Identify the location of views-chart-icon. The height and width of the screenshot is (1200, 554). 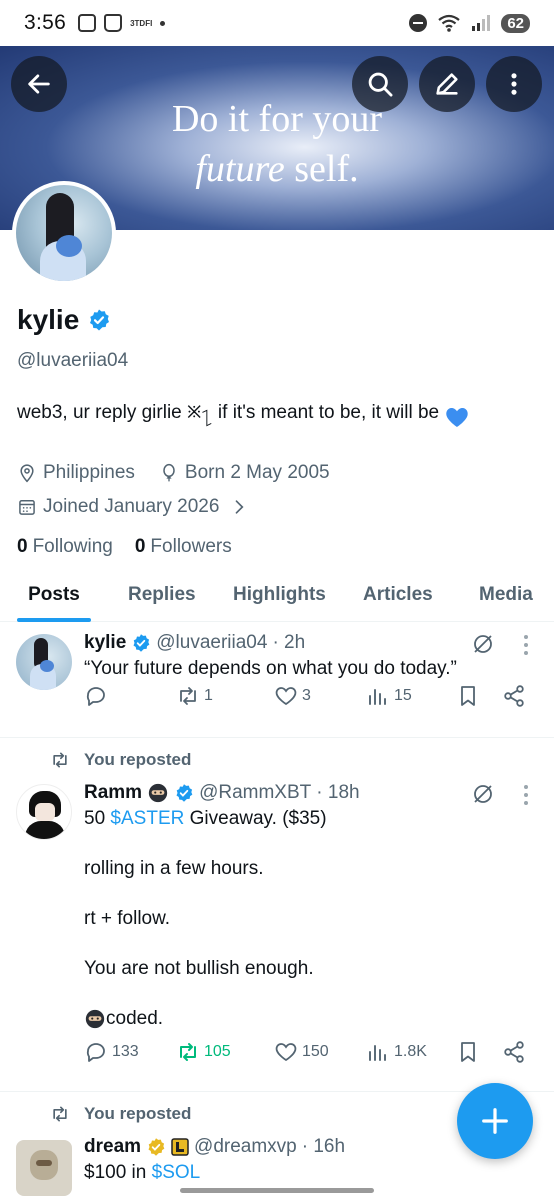
(377, 697).